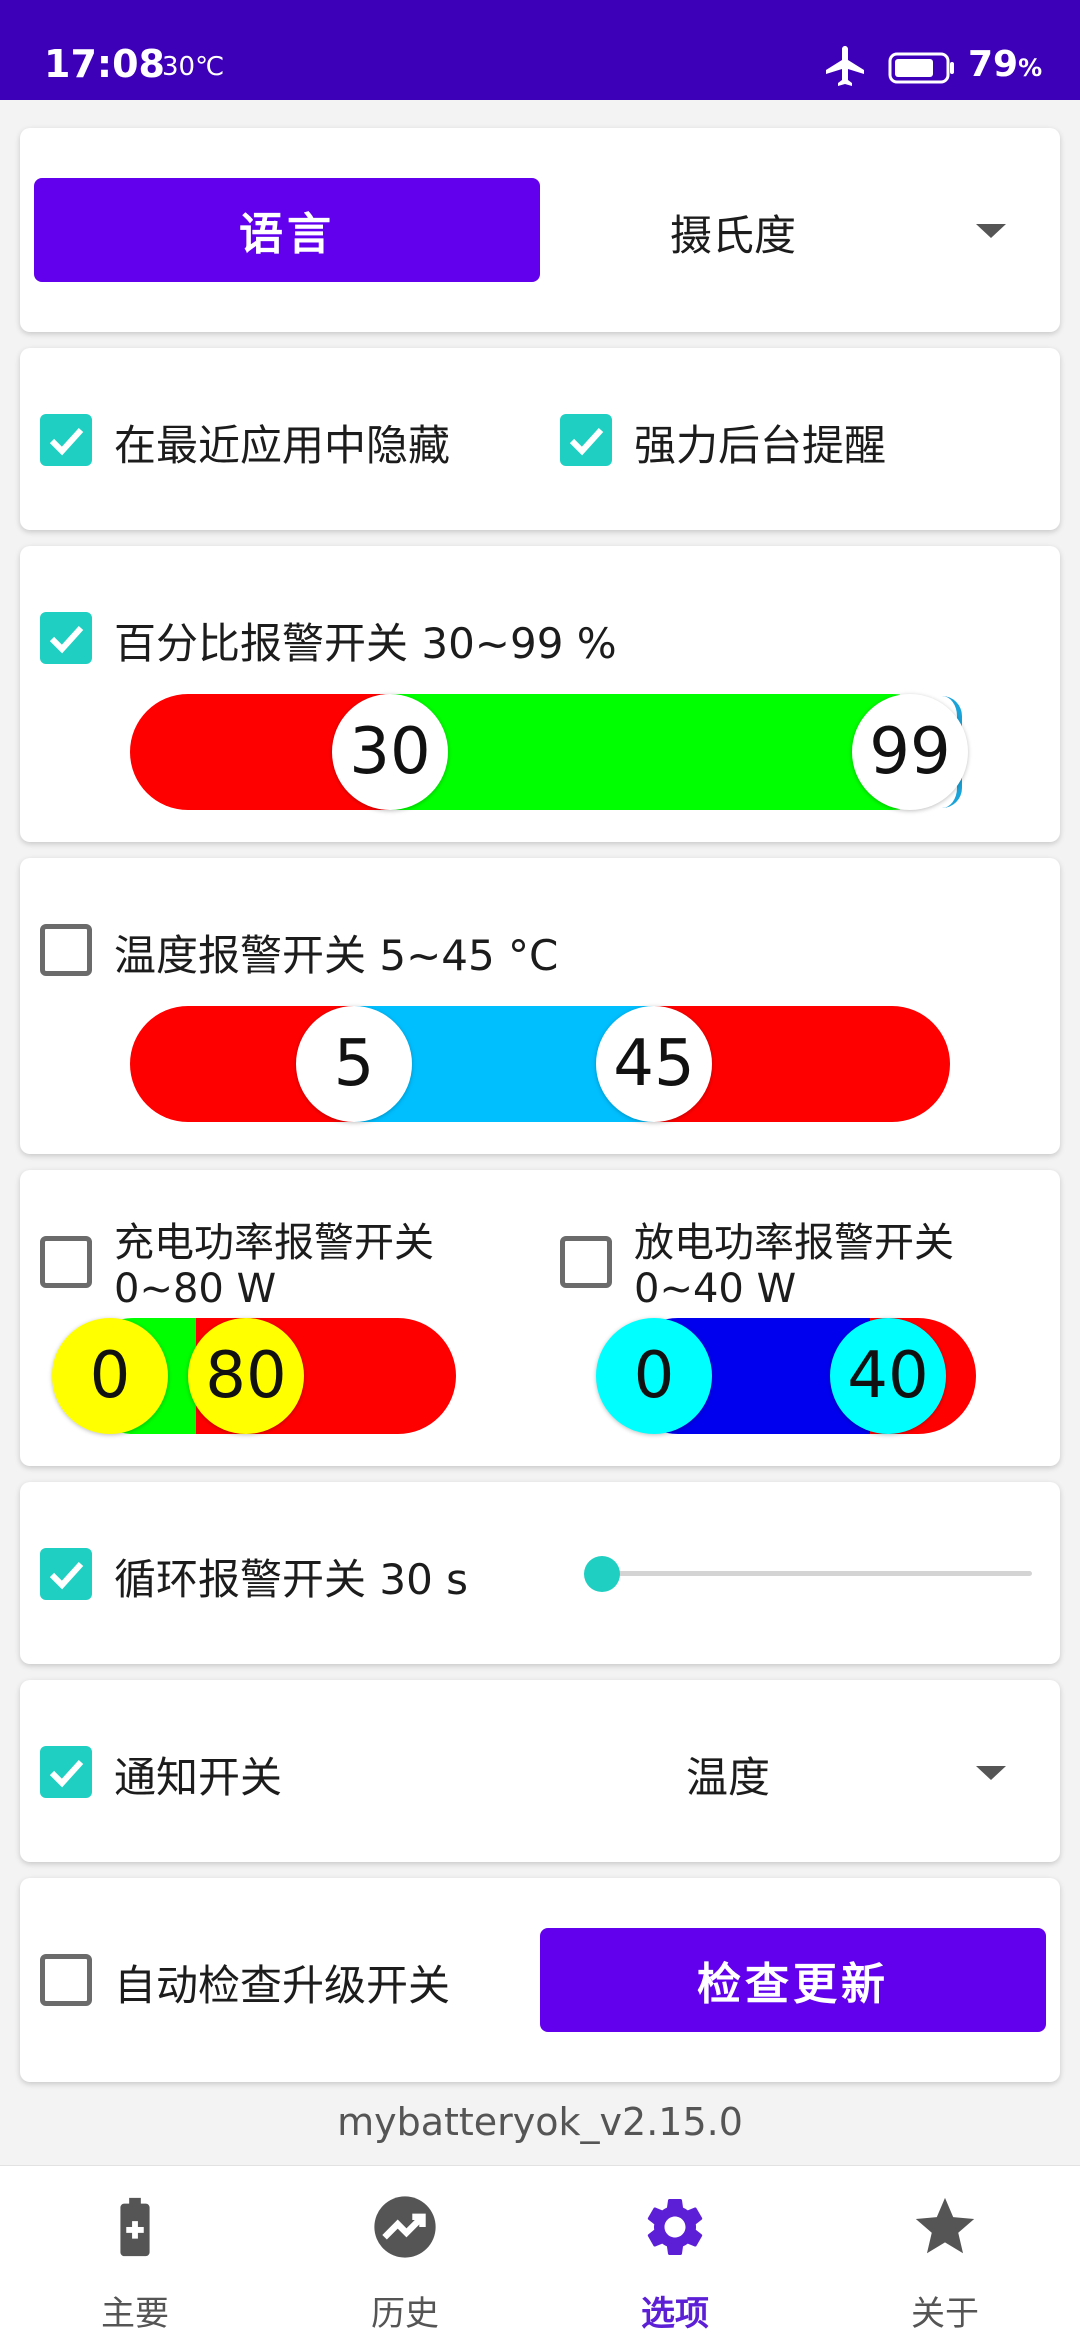  Describe the element at coordinates (888, 1376) in the screenshot. I see `discharge-high-thumb: 40` at that location.